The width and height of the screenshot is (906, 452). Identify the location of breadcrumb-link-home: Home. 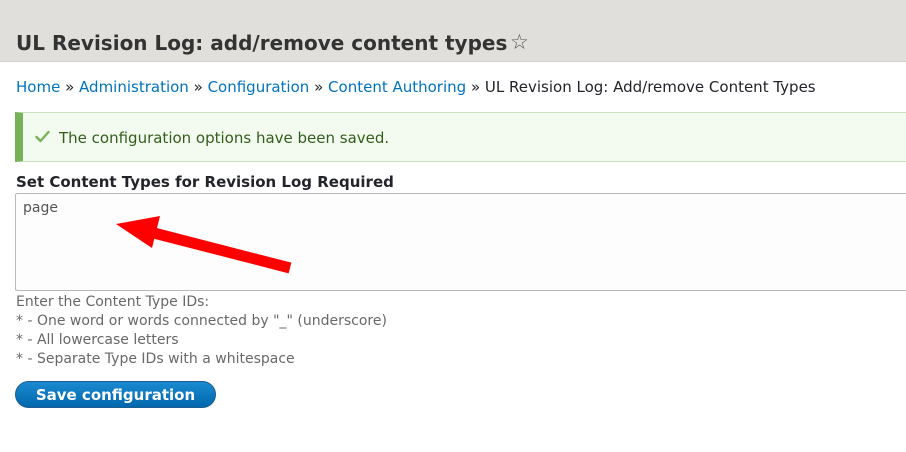
(38, 87).